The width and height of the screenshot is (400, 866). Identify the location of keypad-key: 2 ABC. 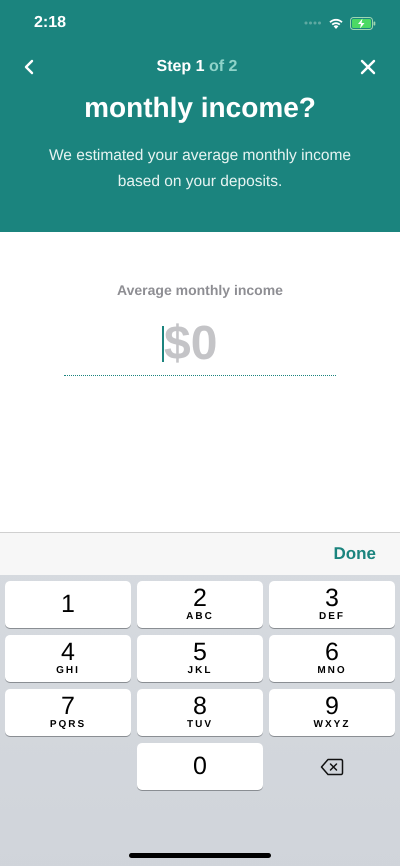
(200, 604).